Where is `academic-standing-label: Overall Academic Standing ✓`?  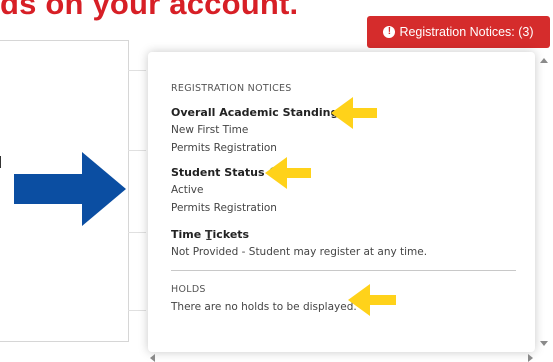 academic-standing-label: Overall Academic Standing ✓ is located at coordinates (262, 112).